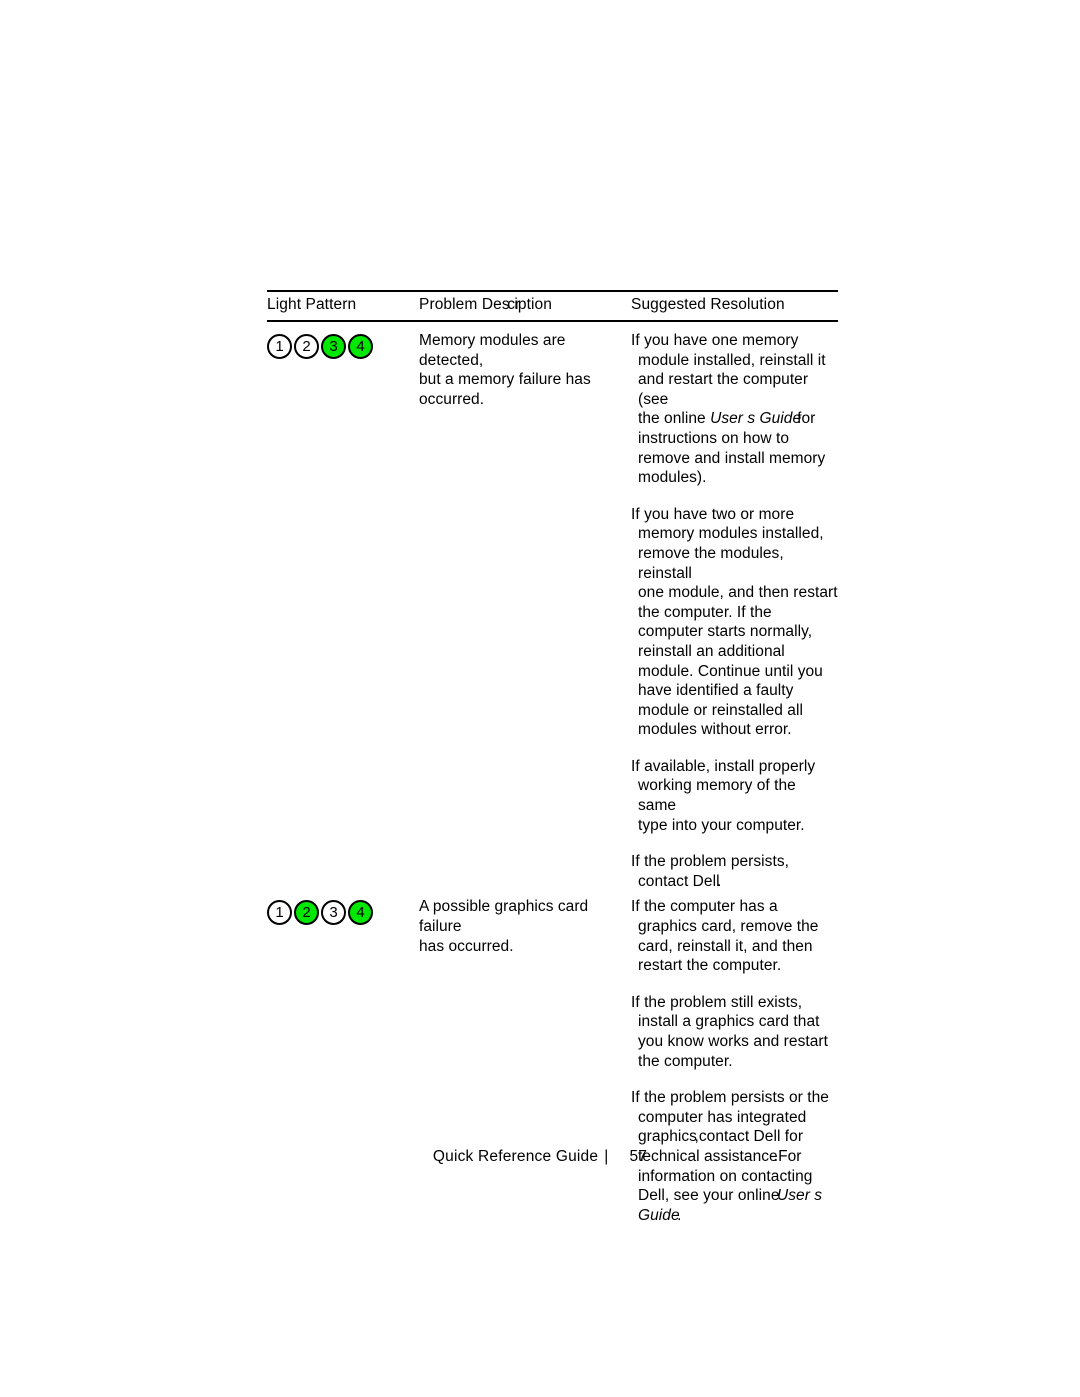 This screenshot has width=1080, height=1397. What do you see at coordinates (667, 1137) in the screenshot?
I see `resolution-text: graphics` at bounding box center [667, 1137].